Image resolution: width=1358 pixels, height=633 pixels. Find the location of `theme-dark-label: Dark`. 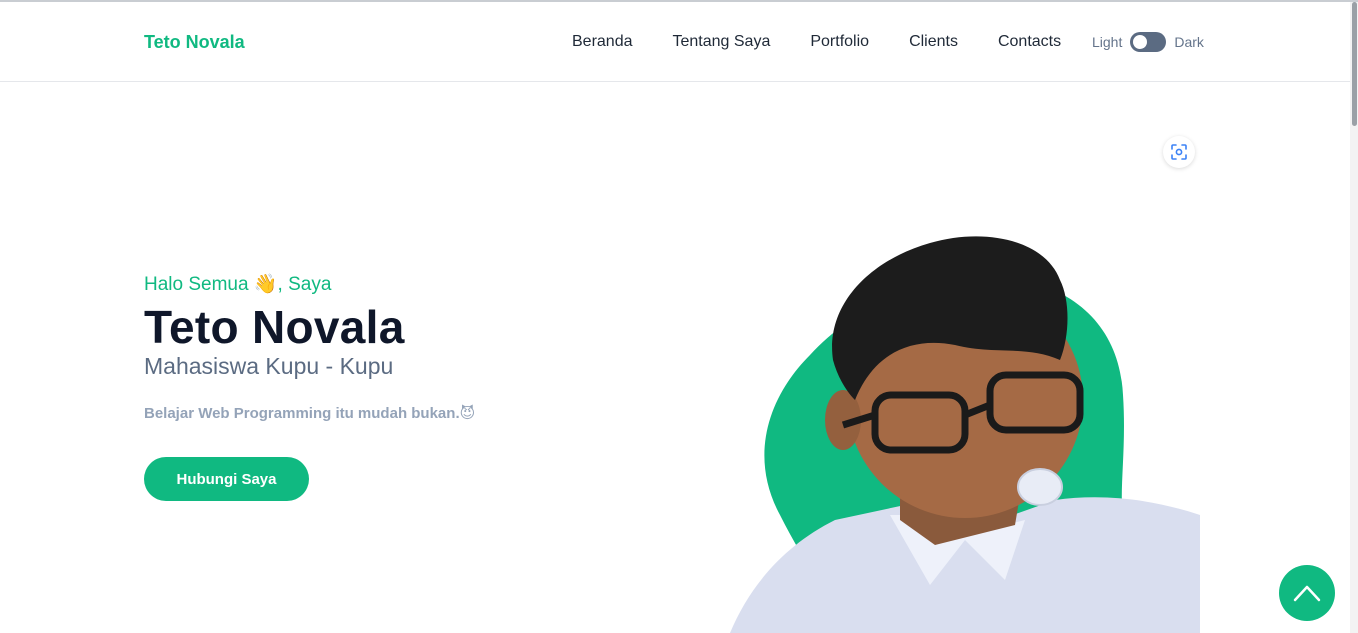

theme-dark-label: Dark is located at coordinates (1189, 42).